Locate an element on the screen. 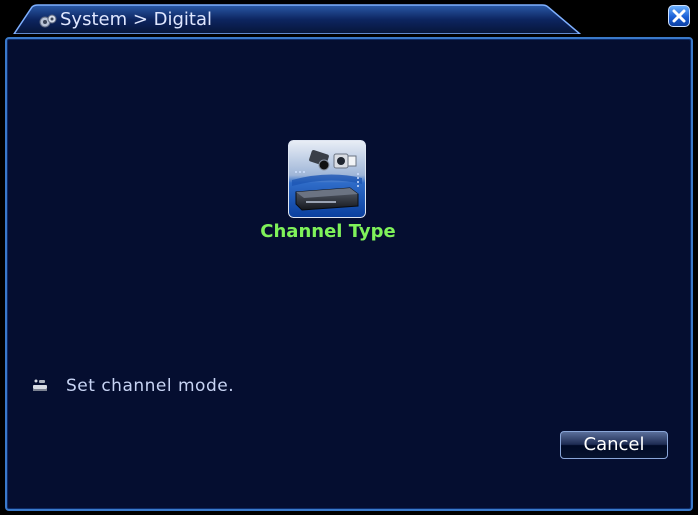  camera-dvr-icon is located at coordinates (327, 179).